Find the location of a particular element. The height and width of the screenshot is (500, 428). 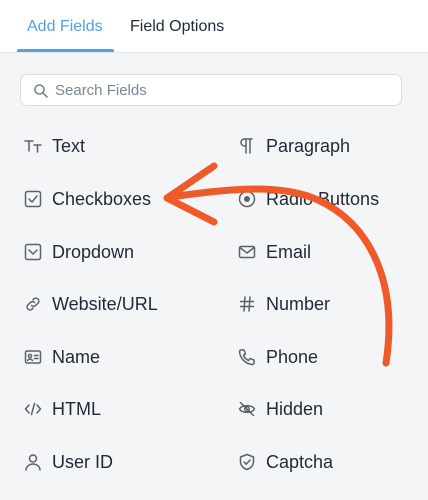

field-text: Text is located at coordinates (114, 146).